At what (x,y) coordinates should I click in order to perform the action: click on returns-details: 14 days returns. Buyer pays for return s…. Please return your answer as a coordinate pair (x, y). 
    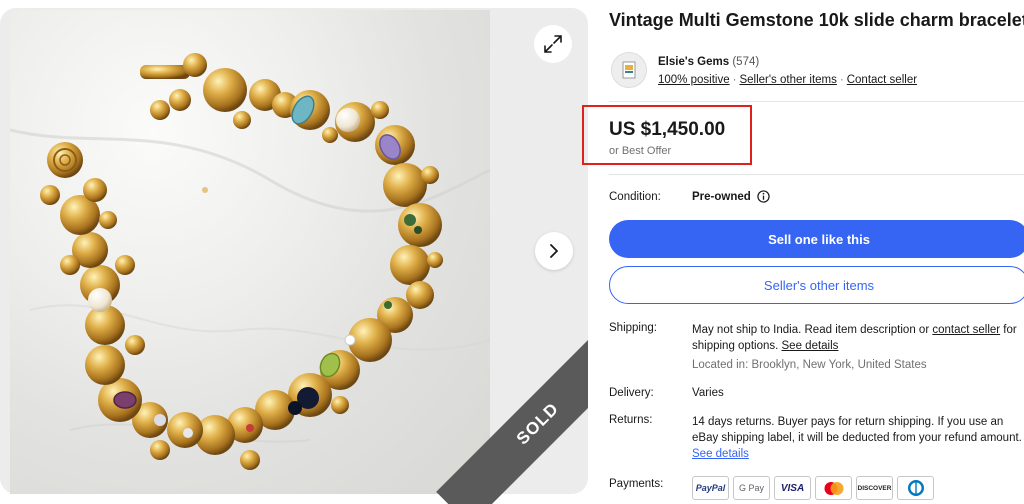
    Looking at the image, I should click on (858, 438).